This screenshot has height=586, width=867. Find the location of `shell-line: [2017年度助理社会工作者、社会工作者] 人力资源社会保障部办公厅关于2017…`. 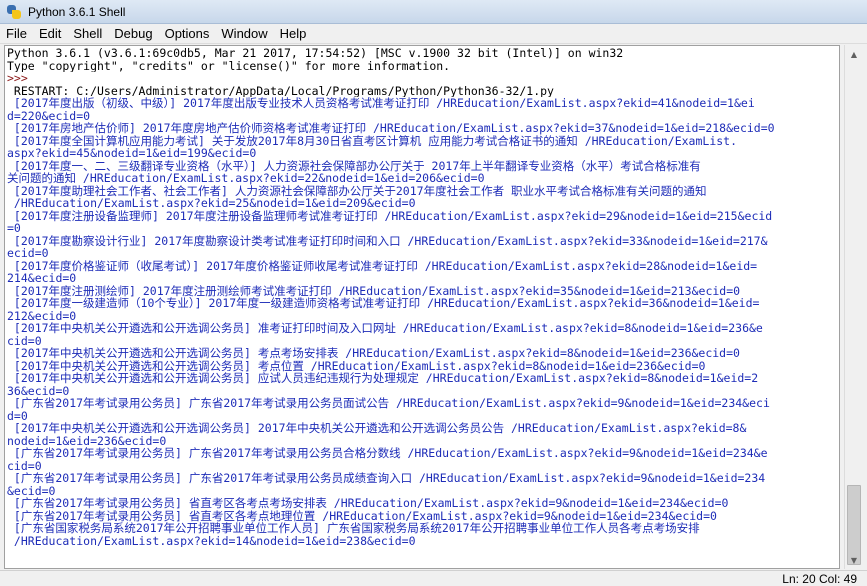

shell-line: [2017年度助理社会工作者、社会工作者] 人力资源社会保障部办公厅关于2017… is located at coordinates (357, 190).